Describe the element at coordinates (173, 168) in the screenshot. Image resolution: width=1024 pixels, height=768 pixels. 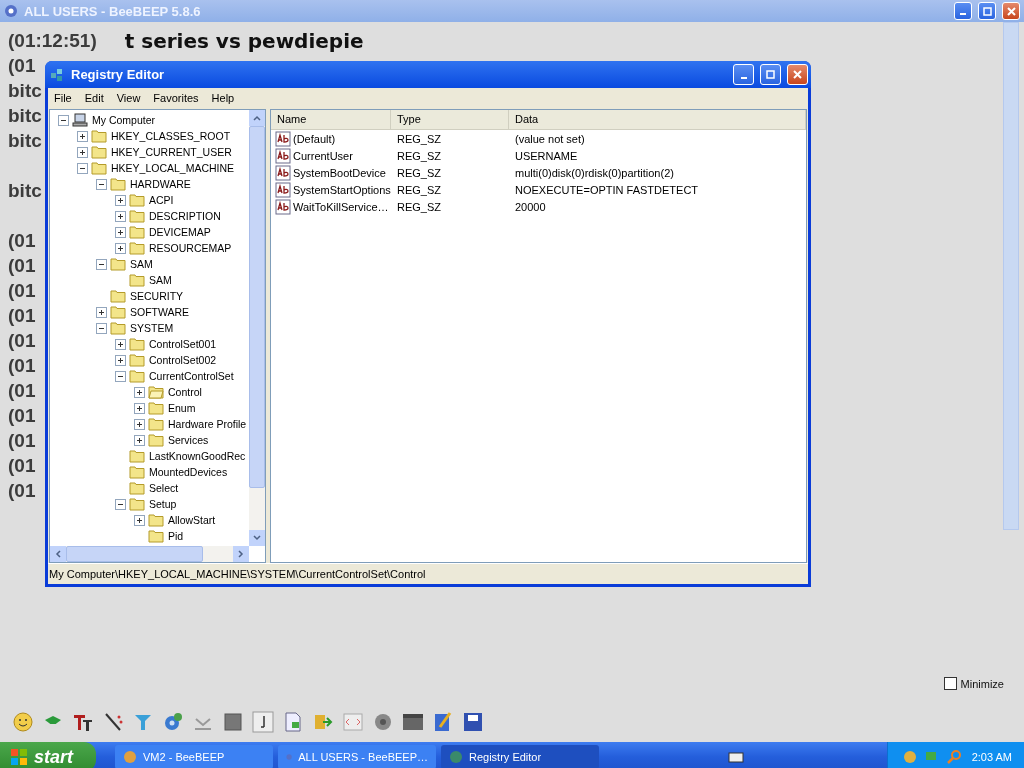
I see `tree-item: HKEY_LOCAL_MACHINE` at that location.